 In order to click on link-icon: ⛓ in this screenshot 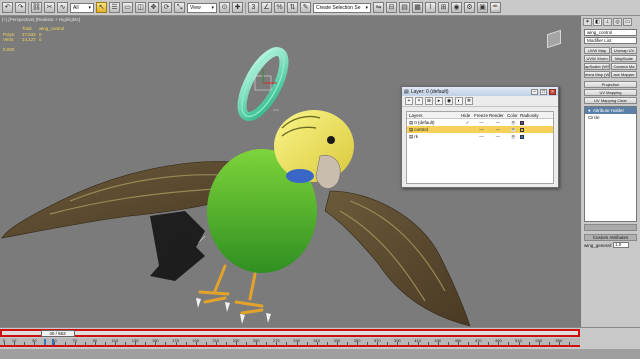, I will do `click(36, 7)`.